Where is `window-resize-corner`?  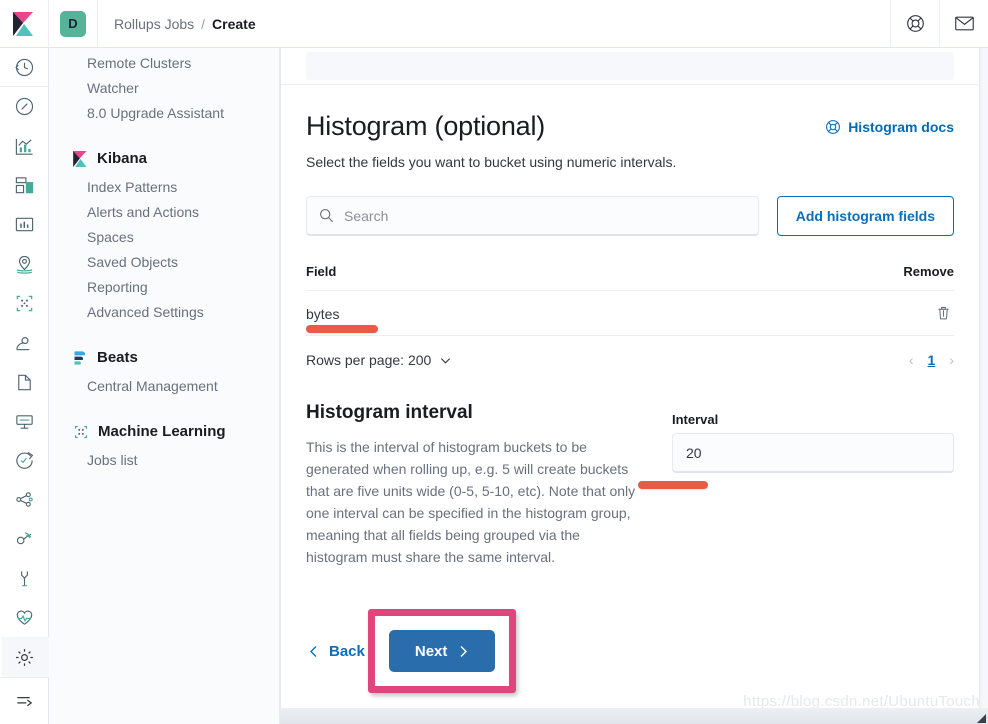 window-resize-corner is located at coordinates (981, 718).